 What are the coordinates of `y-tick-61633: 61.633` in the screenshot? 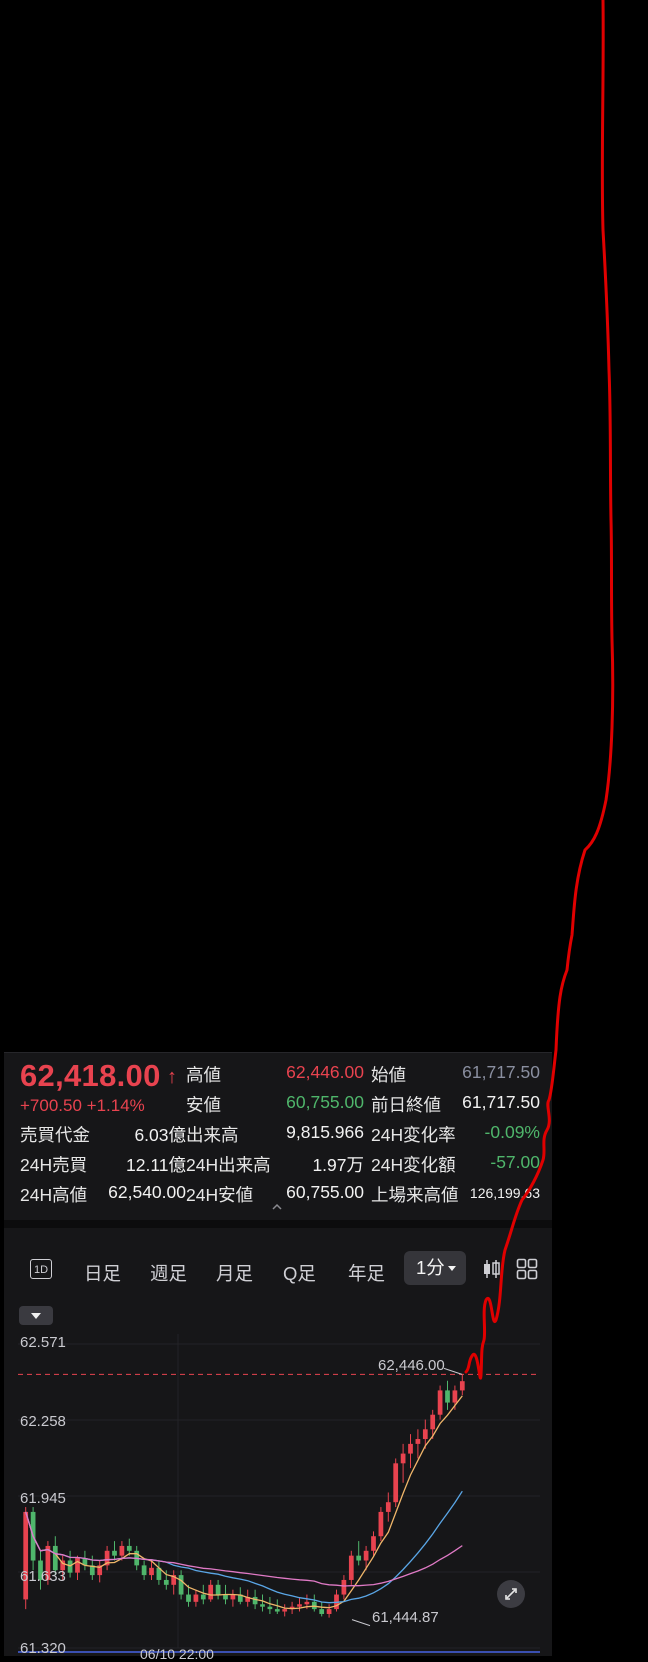 It's located at (43, 1576).